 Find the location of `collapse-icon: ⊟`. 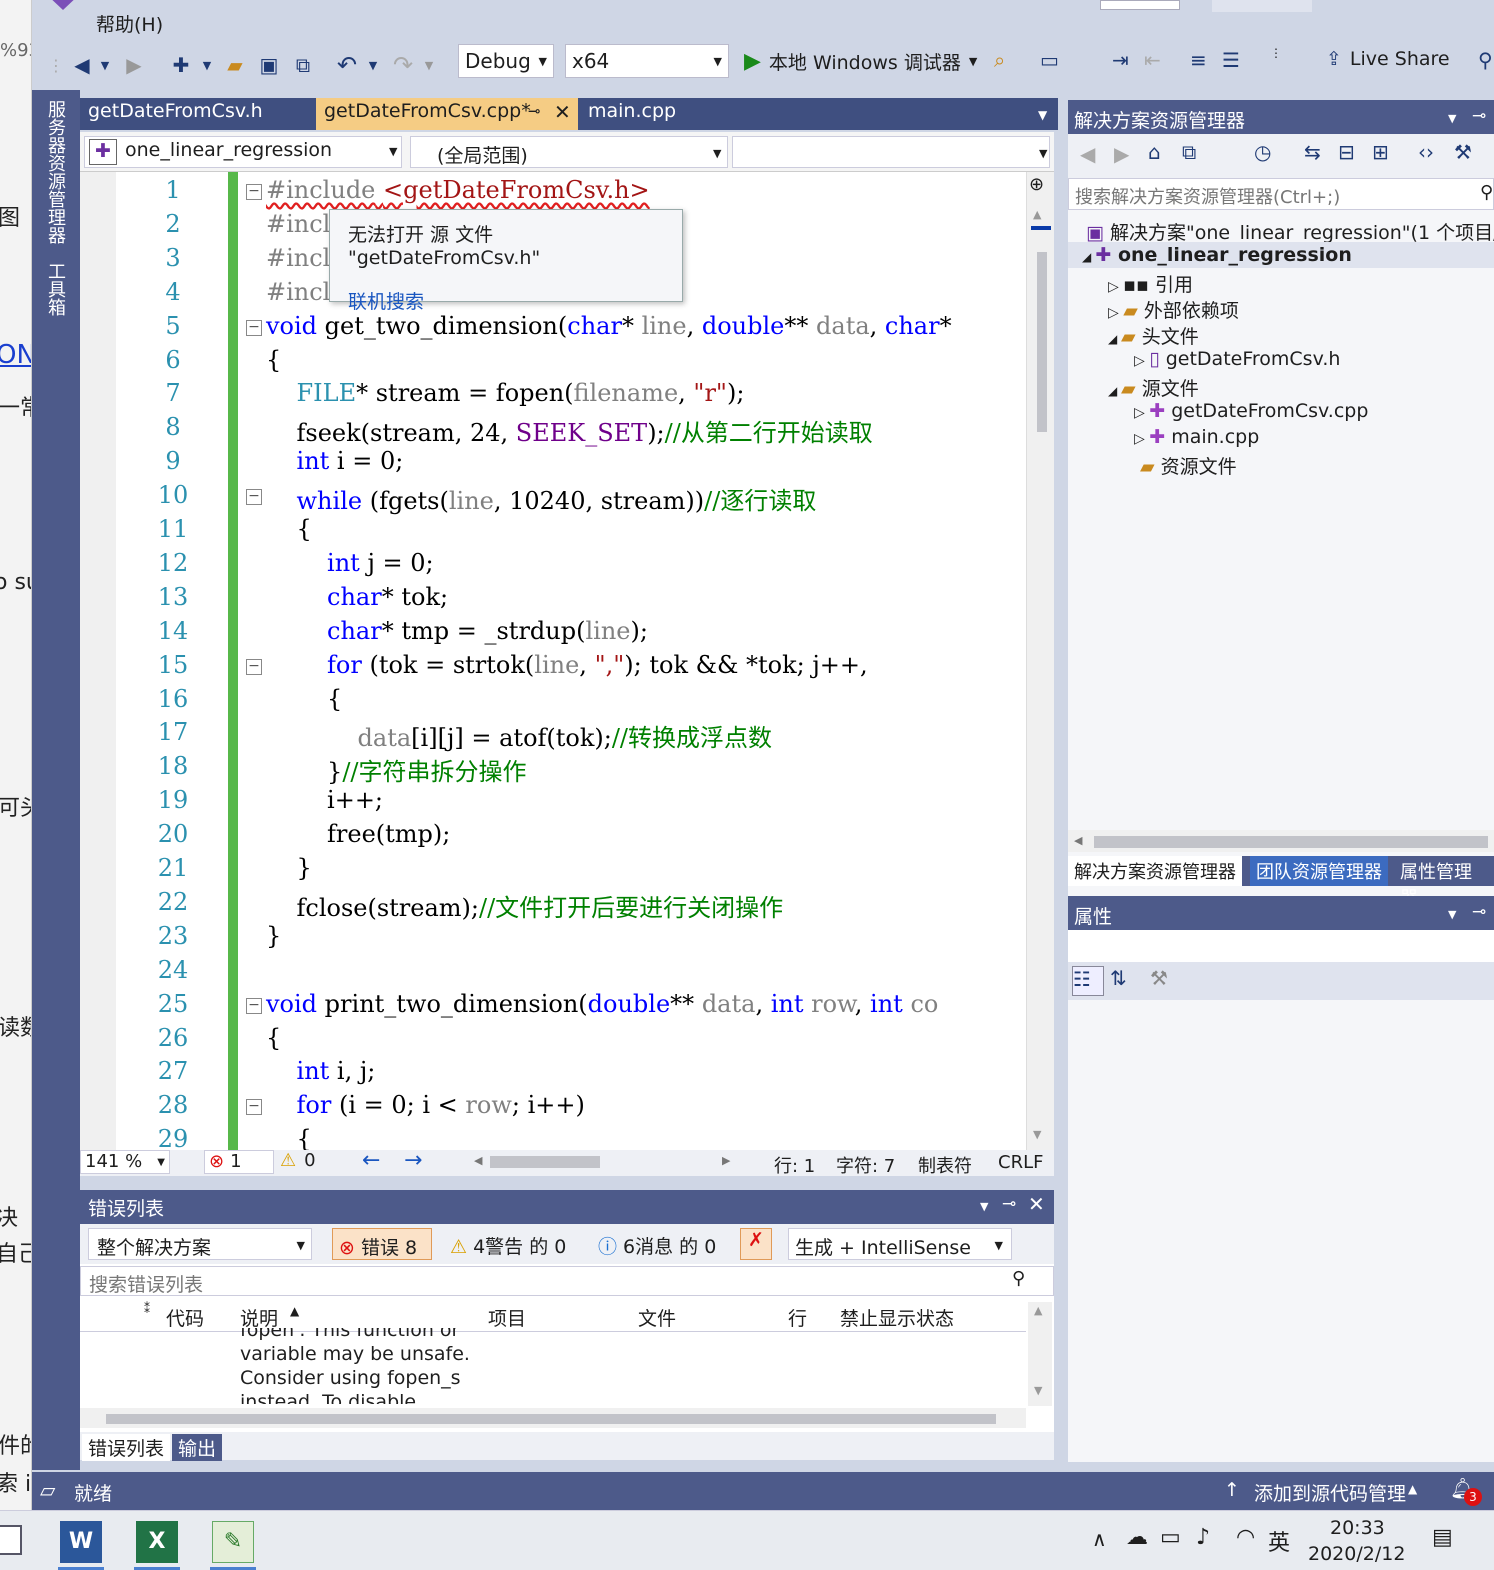

collapse-icon: ⊟ is located at coordinates (1346, 152).